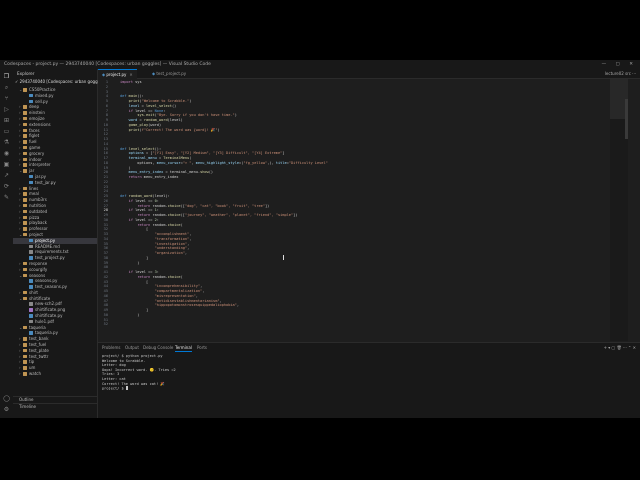 The width and height of the screenshot is (640, 480). Describe the element at coordinates (183, 347) in the screenshot. I see `tab-terminal: Terminal` at that location.